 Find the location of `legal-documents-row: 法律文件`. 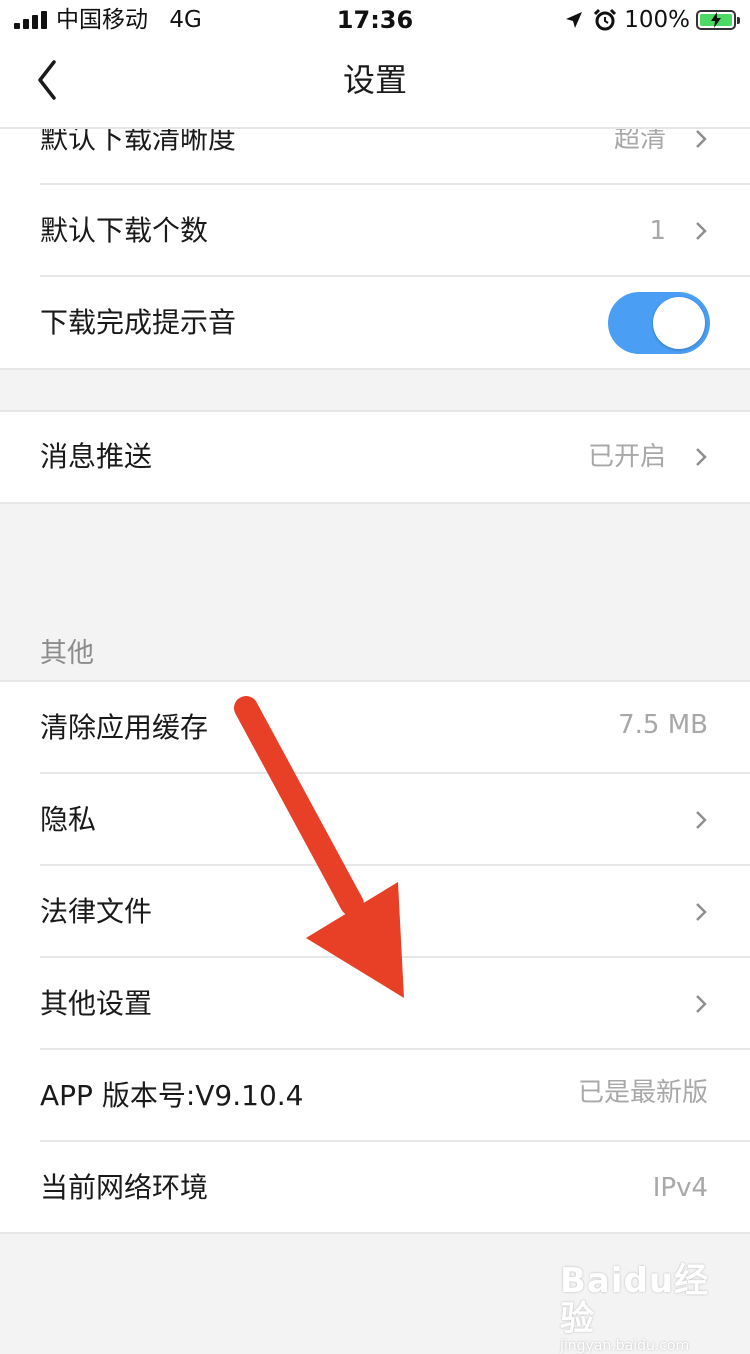

legal-documents-row: 法律文件 is located at coordinates (375, 912).